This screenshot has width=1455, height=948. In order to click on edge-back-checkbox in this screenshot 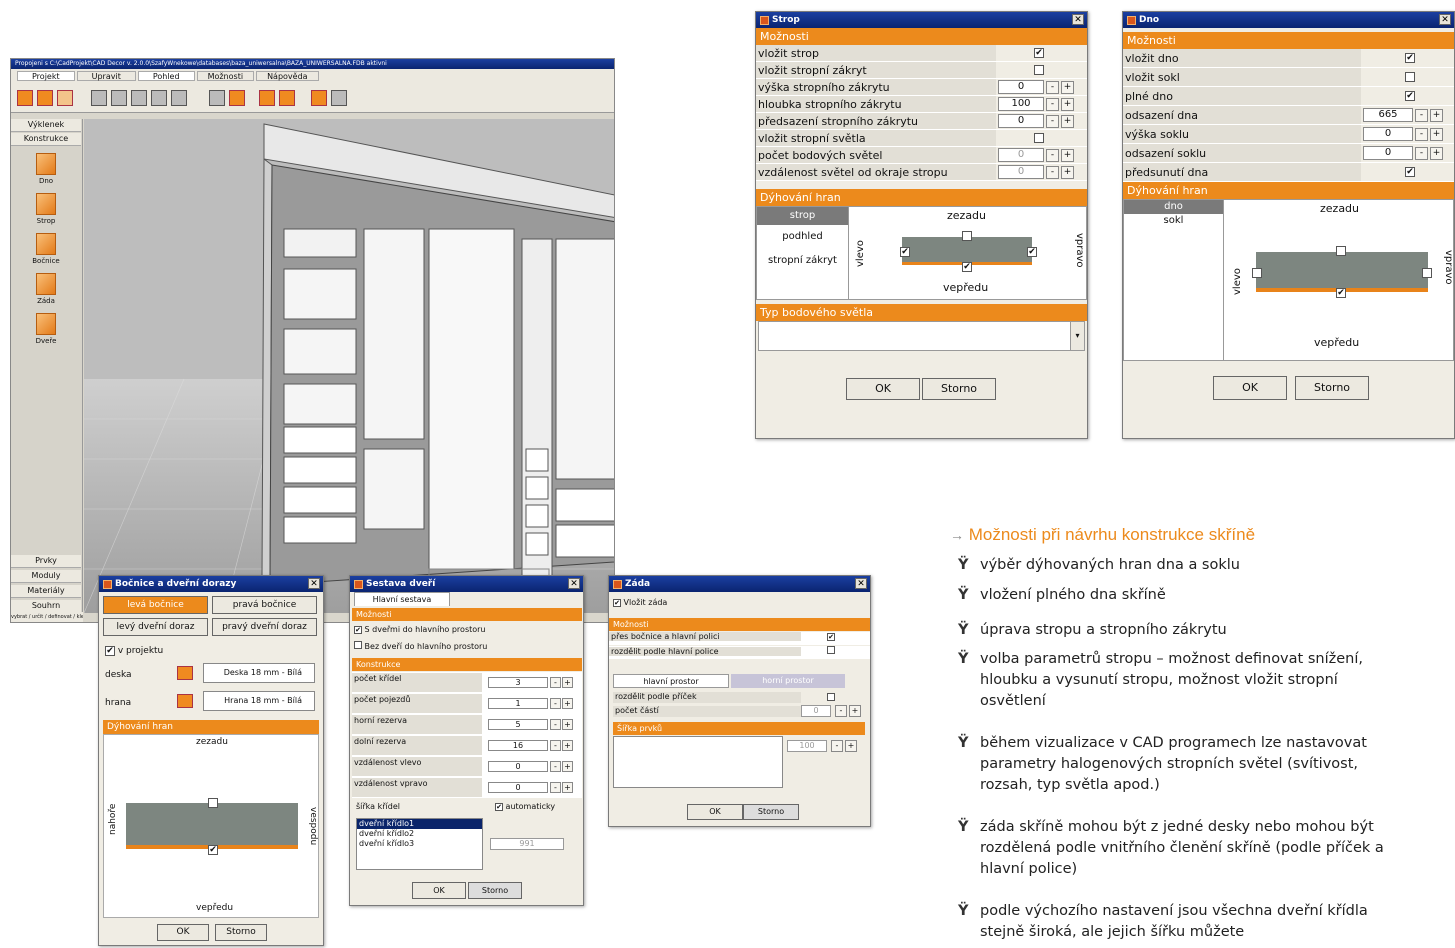, I will do `click(967, 236)`.